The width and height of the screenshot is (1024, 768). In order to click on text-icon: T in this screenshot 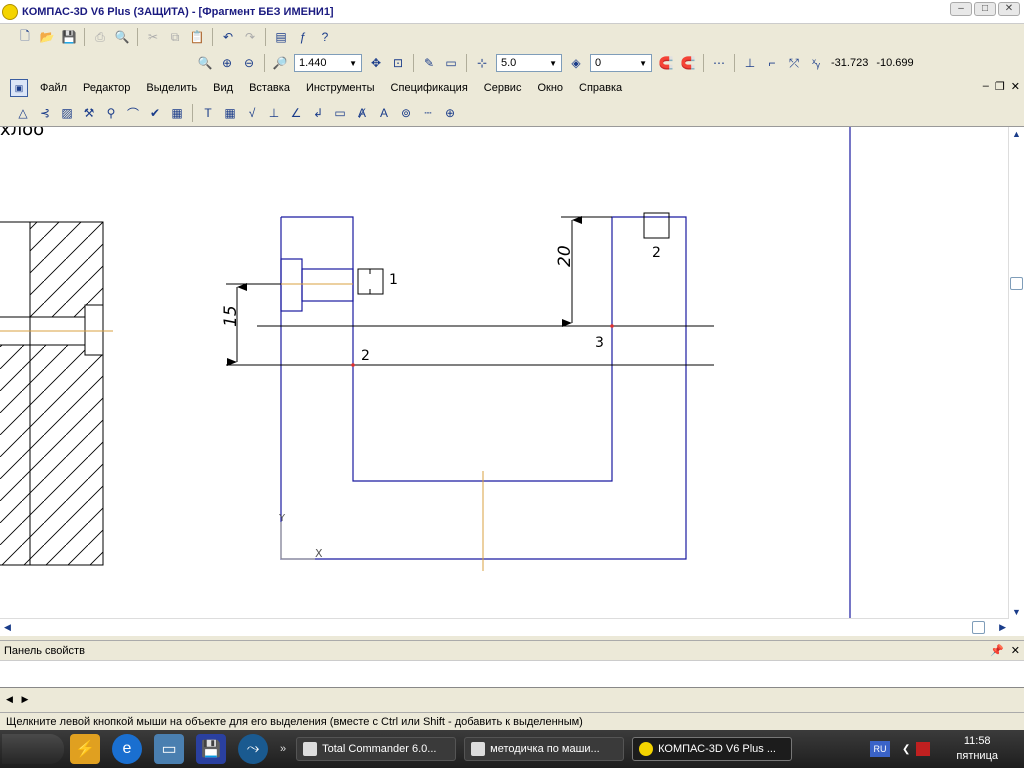, I will do `click(208, 113)`.